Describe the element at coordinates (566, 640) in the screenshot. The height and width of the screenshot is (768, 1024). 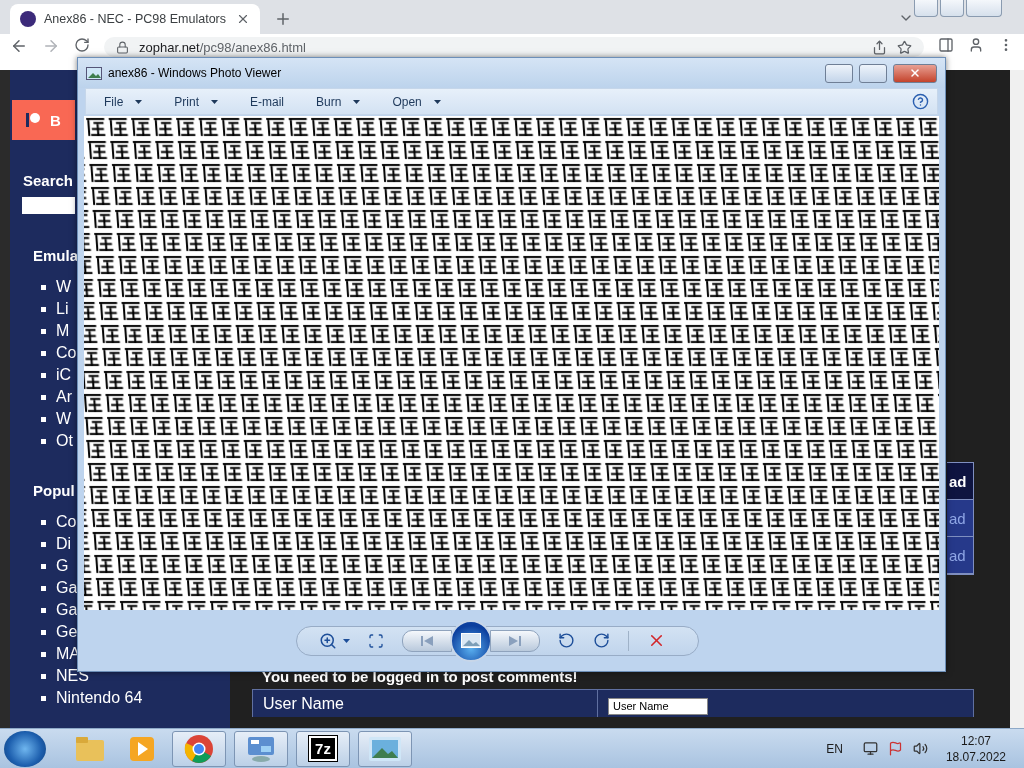
I see `rotate-left-button` at that location.